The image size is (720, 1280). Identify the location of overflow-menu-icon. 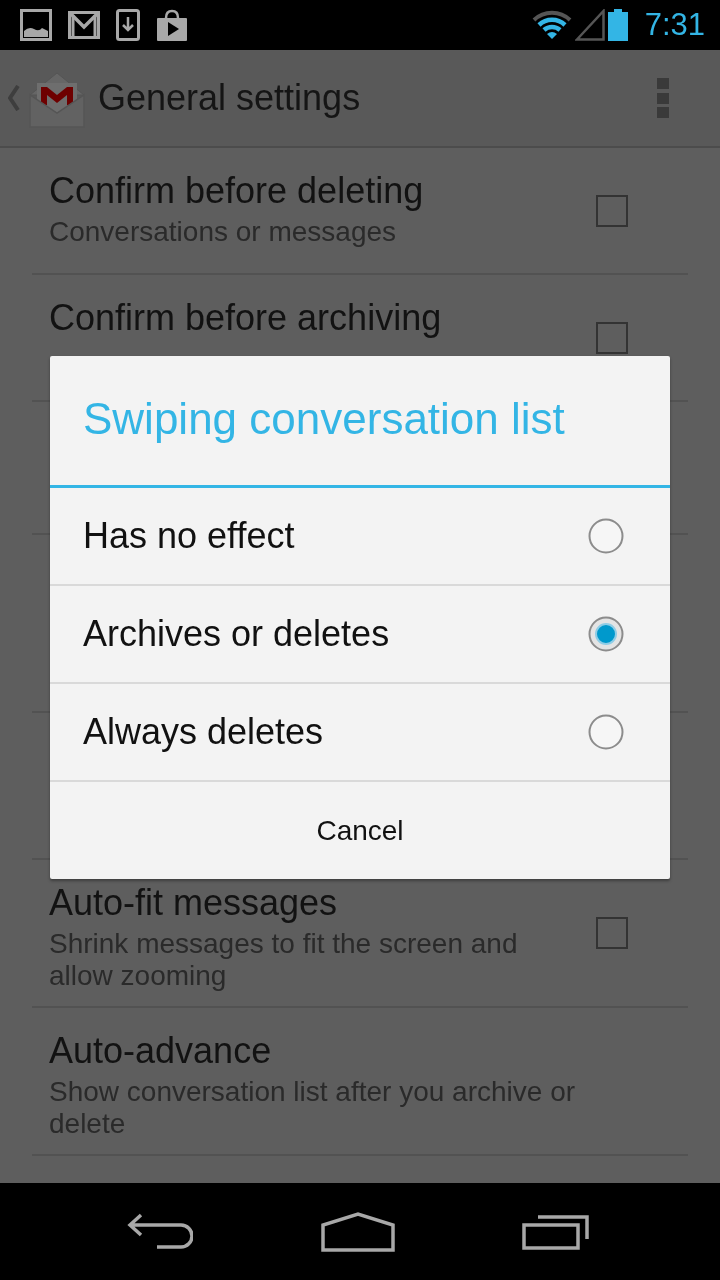
(663, 98).